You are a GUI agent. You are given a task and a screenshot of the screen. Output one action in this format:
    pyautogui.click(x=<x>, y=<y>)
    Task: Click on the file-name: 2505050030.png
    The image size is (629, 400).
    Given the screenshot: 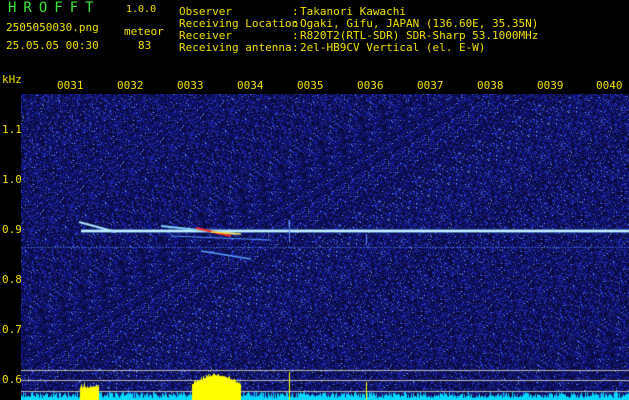 What is the action you would take?
    pyautogui.click(x=52, y=27)
    